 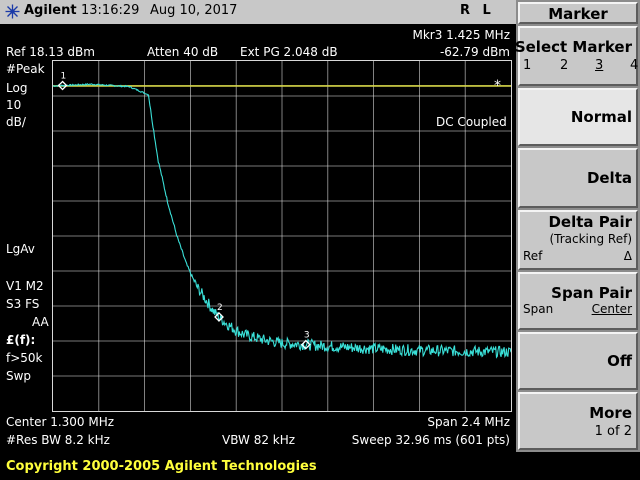 What do you see at coordinates (220, 308) in the screenshot?
I see `marker-2-label: 2` at bounding box center [220, 308].